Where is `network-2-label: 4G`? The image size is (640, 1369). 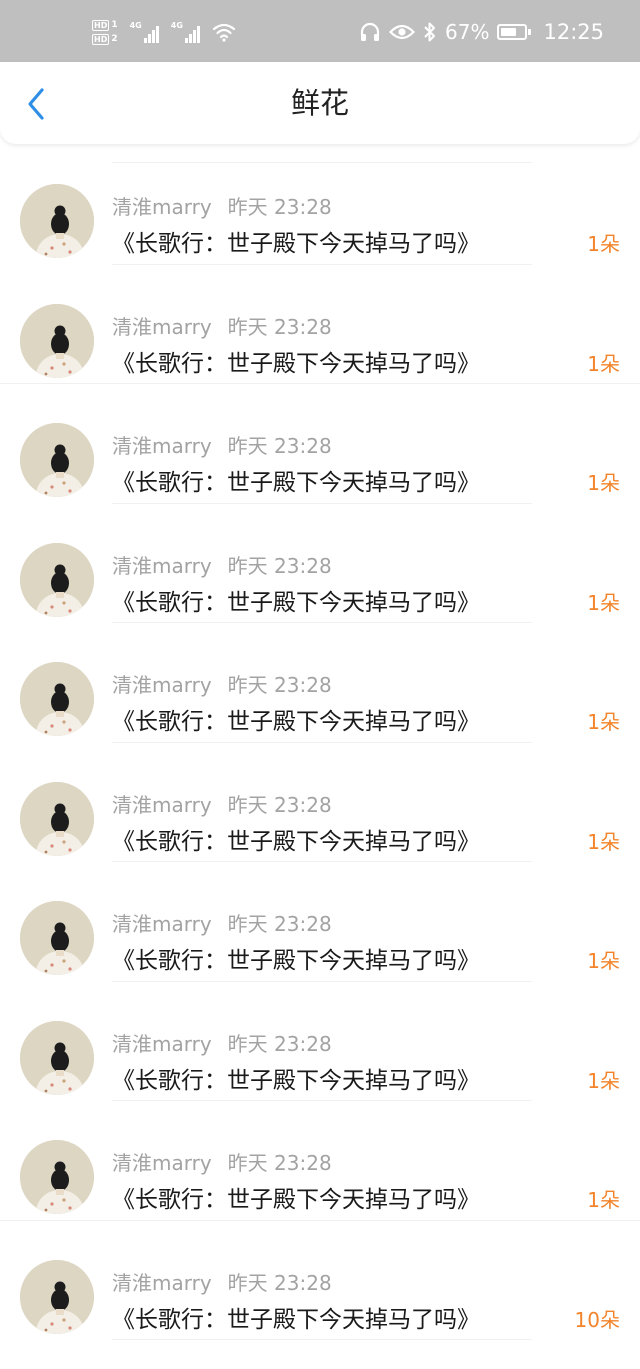
network-2-label: 4G is located at coordinates (176, 25).